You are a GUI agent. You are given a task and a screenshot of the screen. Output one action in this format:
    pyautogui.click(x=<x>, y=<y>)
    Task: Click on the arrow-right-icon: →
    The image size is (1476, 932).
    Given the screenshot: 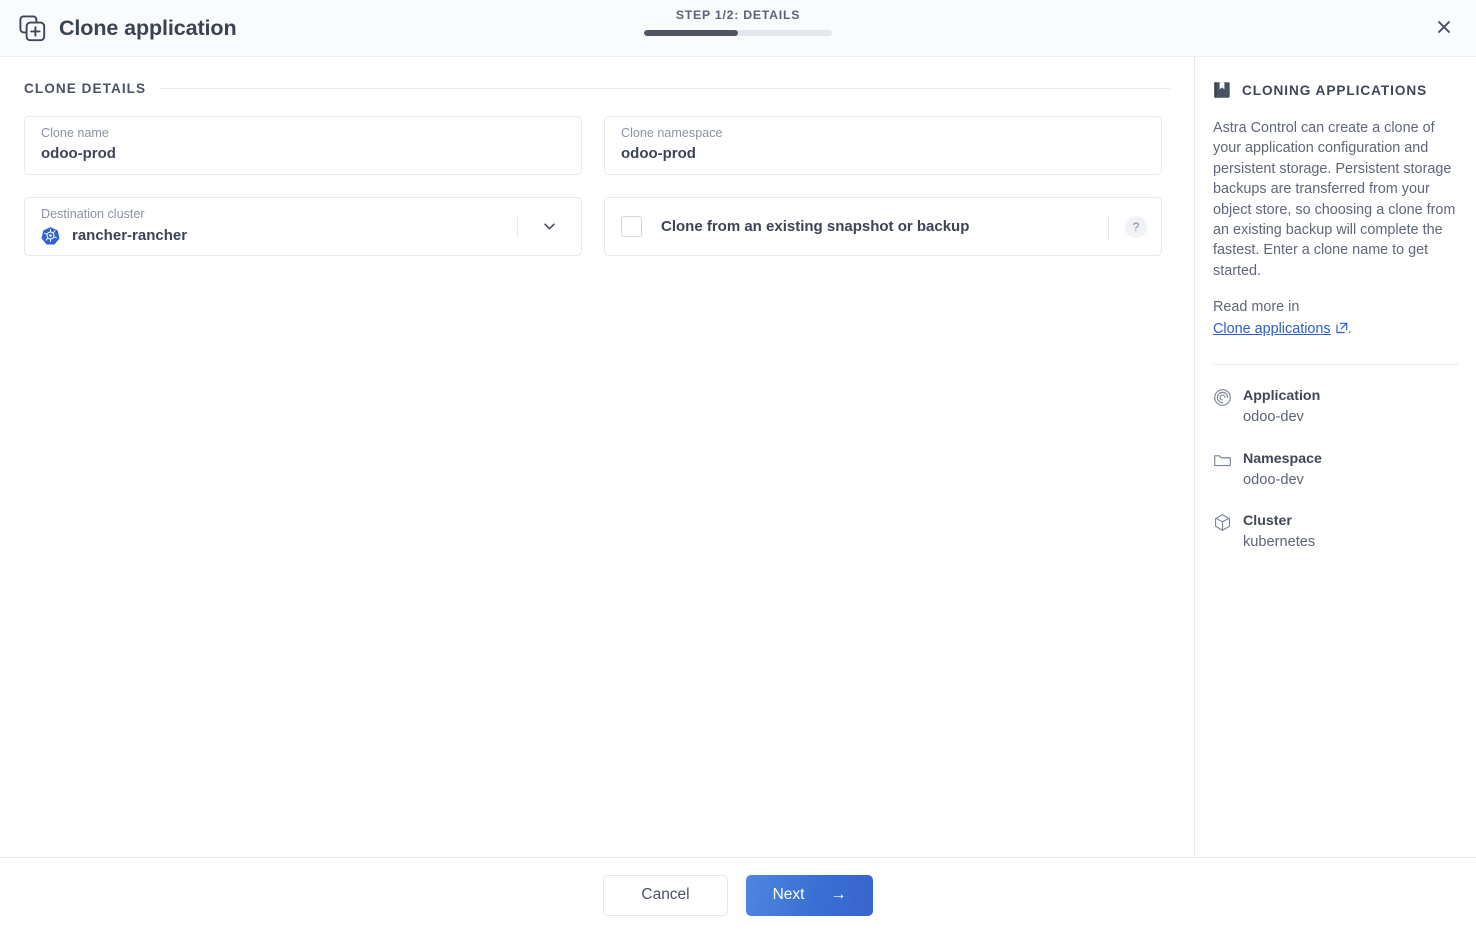 What is the action you would take?
    pyautogui.click(x=838, y=894)
    